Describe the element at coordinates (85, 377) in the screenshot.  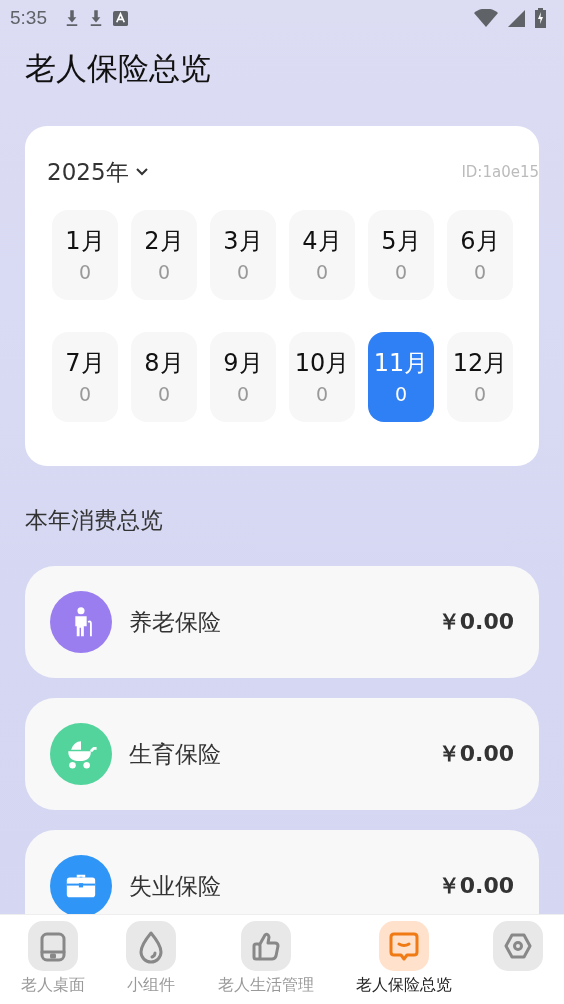
I see `month-button: 7月 0` at that location.